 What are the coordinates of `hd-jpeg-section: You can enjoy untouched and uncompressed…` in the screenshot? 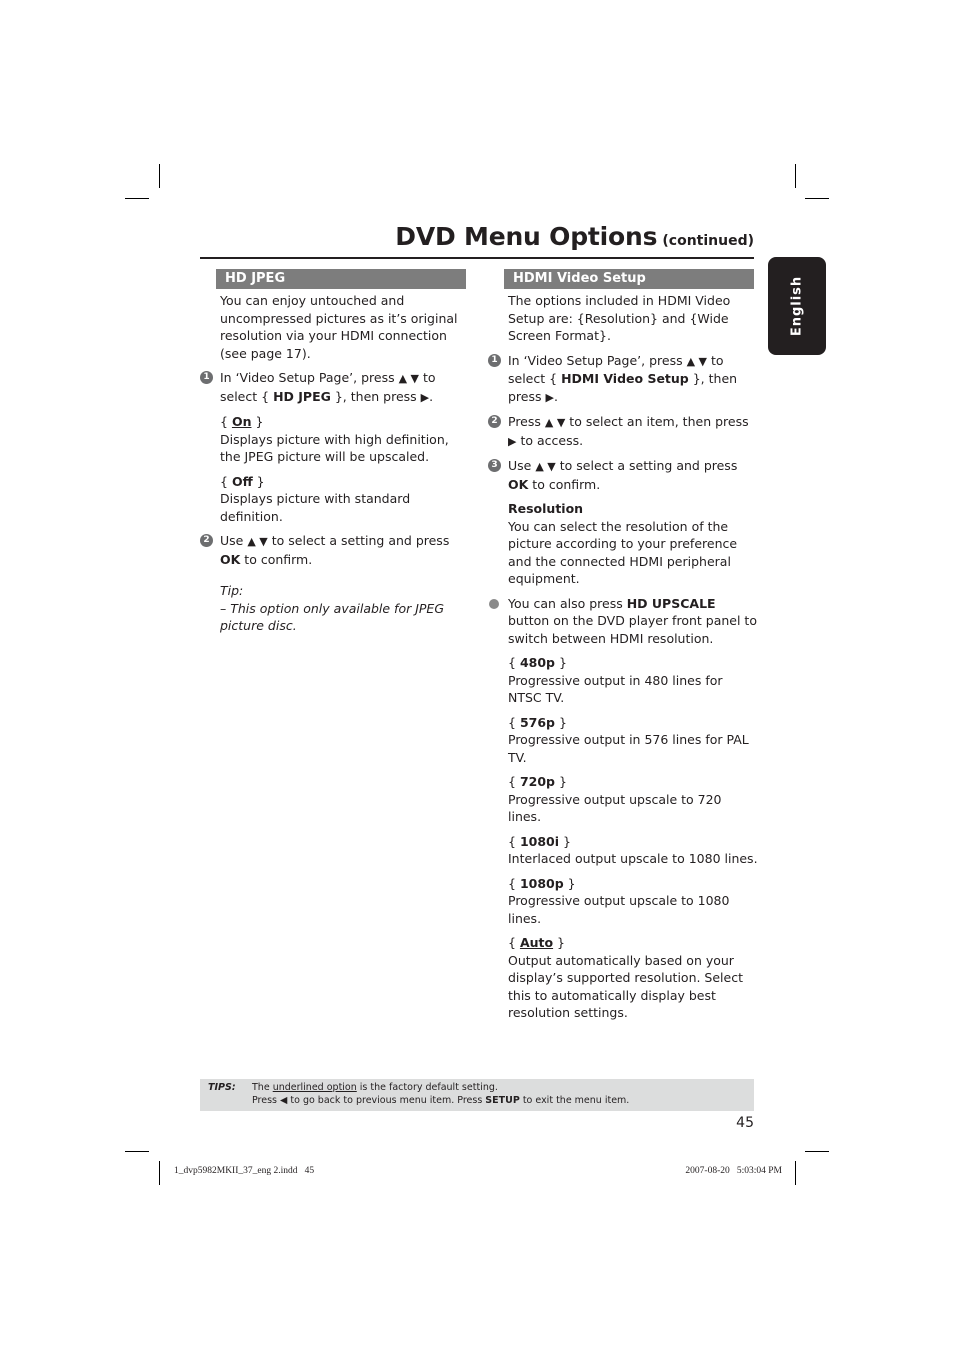 It's located at (333, 463).